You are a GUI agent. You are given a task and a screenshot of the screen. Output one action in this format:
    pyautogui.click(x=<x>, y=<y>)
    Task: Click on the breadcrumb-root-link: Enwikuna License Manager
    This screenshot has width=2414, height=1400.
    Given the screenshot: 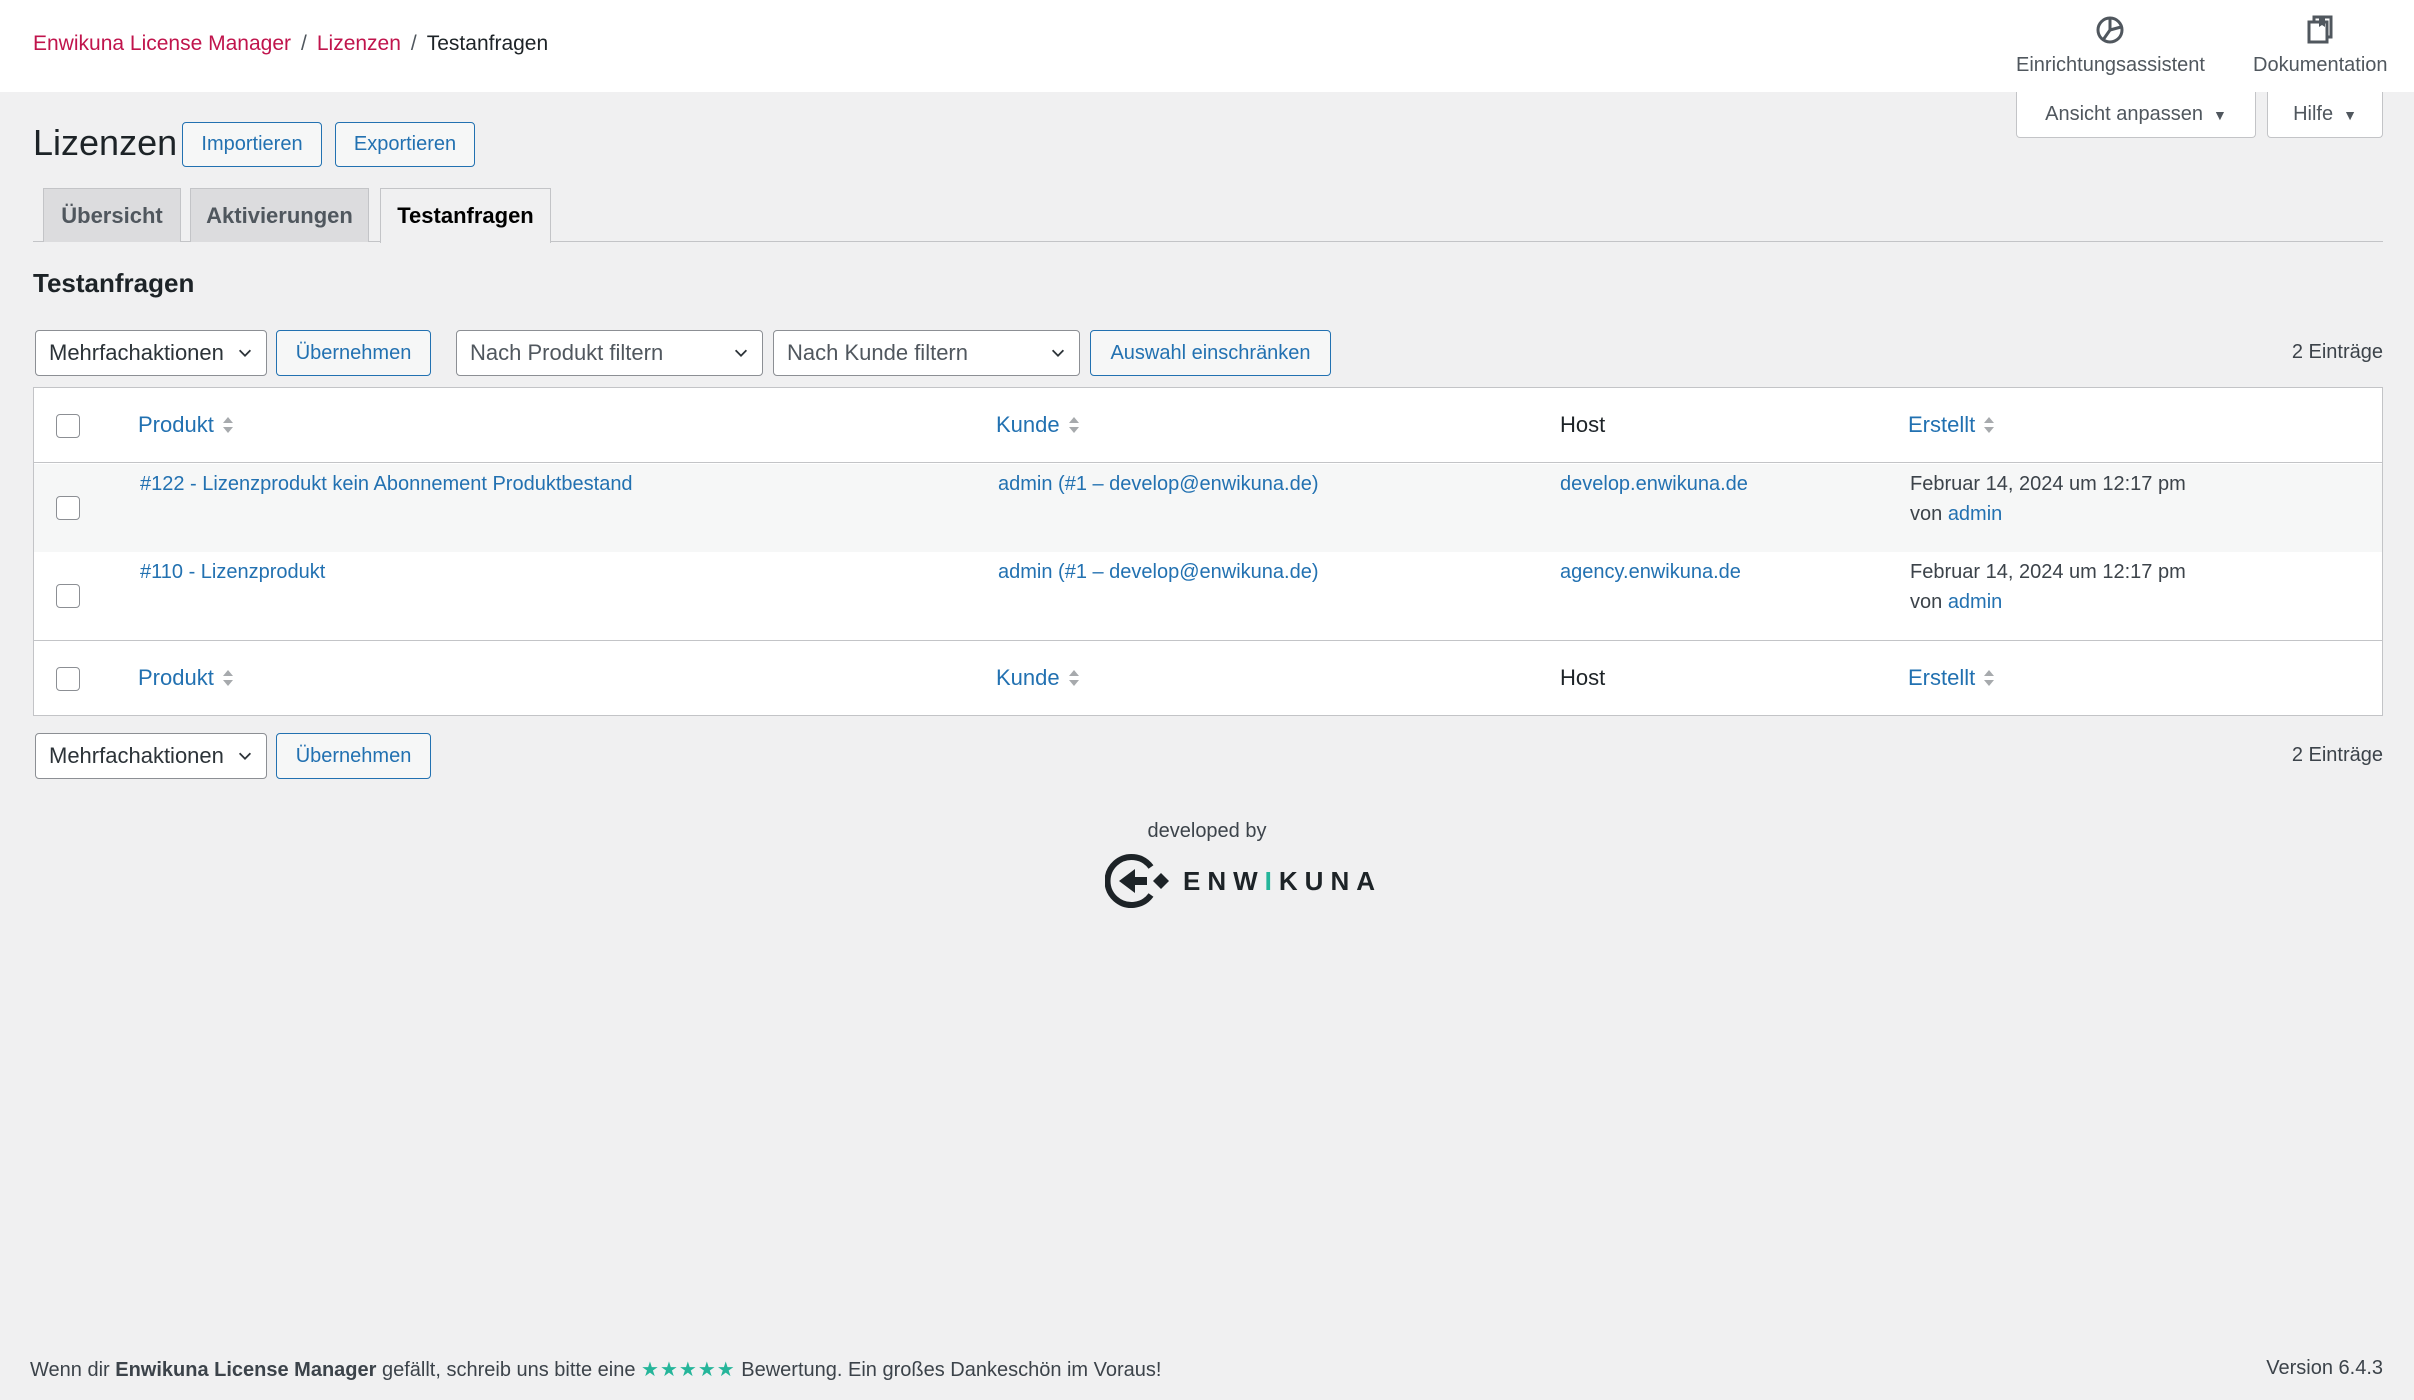 What is the action you would take?
    pyautogui.click(x=162, y=44)
    